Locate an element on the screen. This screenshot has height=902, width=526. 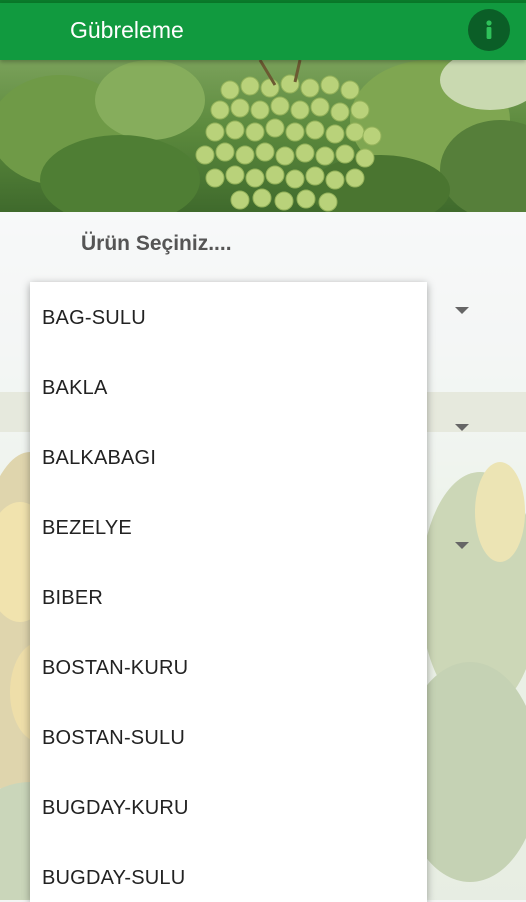
info-icon is located at coordinates (489, 29).